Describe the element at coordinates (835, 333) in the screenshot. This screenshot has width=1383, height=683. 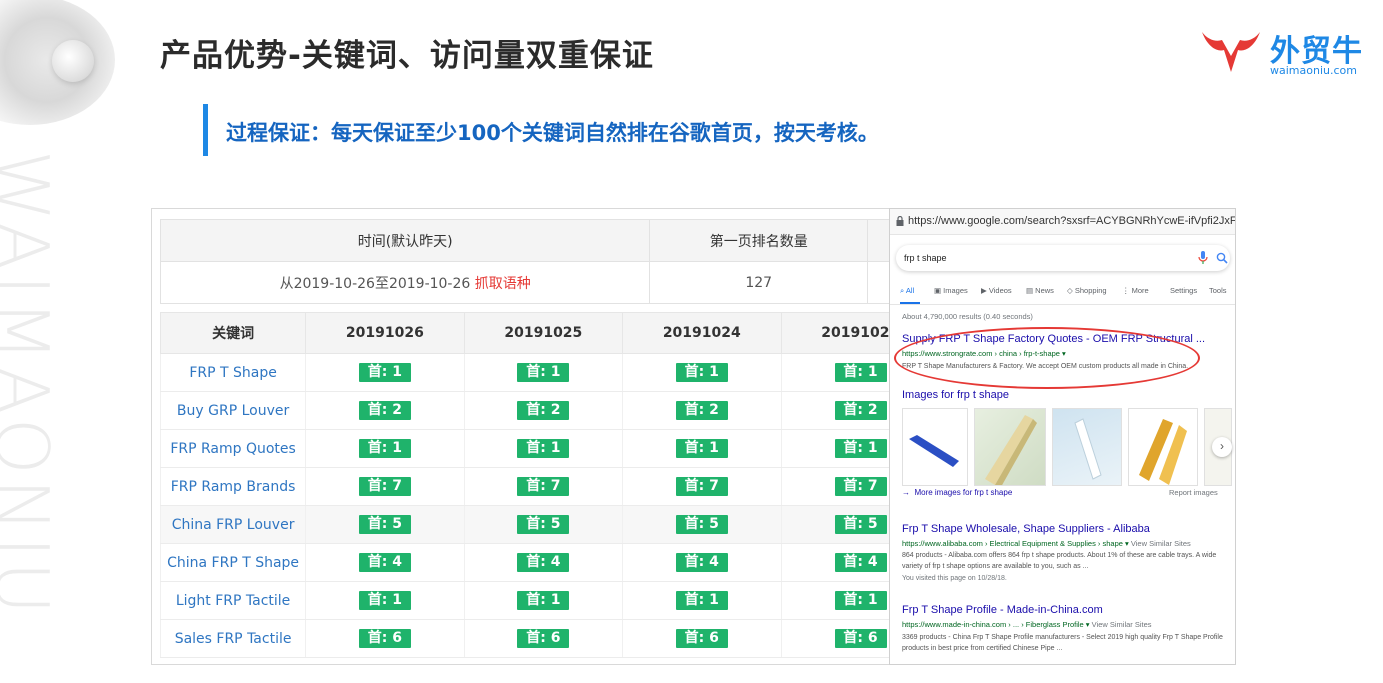
I see `col-header-date: 20191023` at that location.